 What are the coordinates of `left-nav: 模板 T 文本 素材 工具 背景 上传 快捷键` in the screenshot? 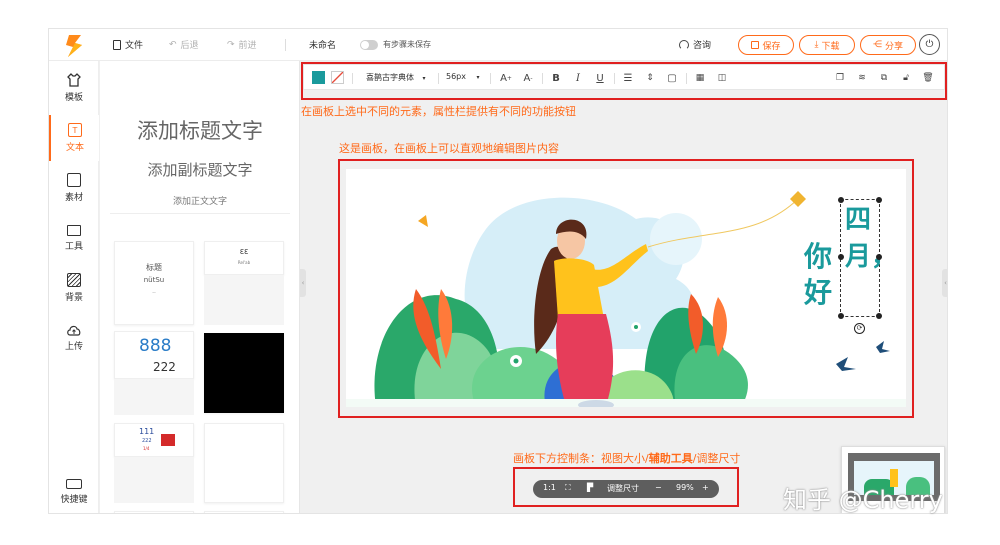 It's located at (74, 287).